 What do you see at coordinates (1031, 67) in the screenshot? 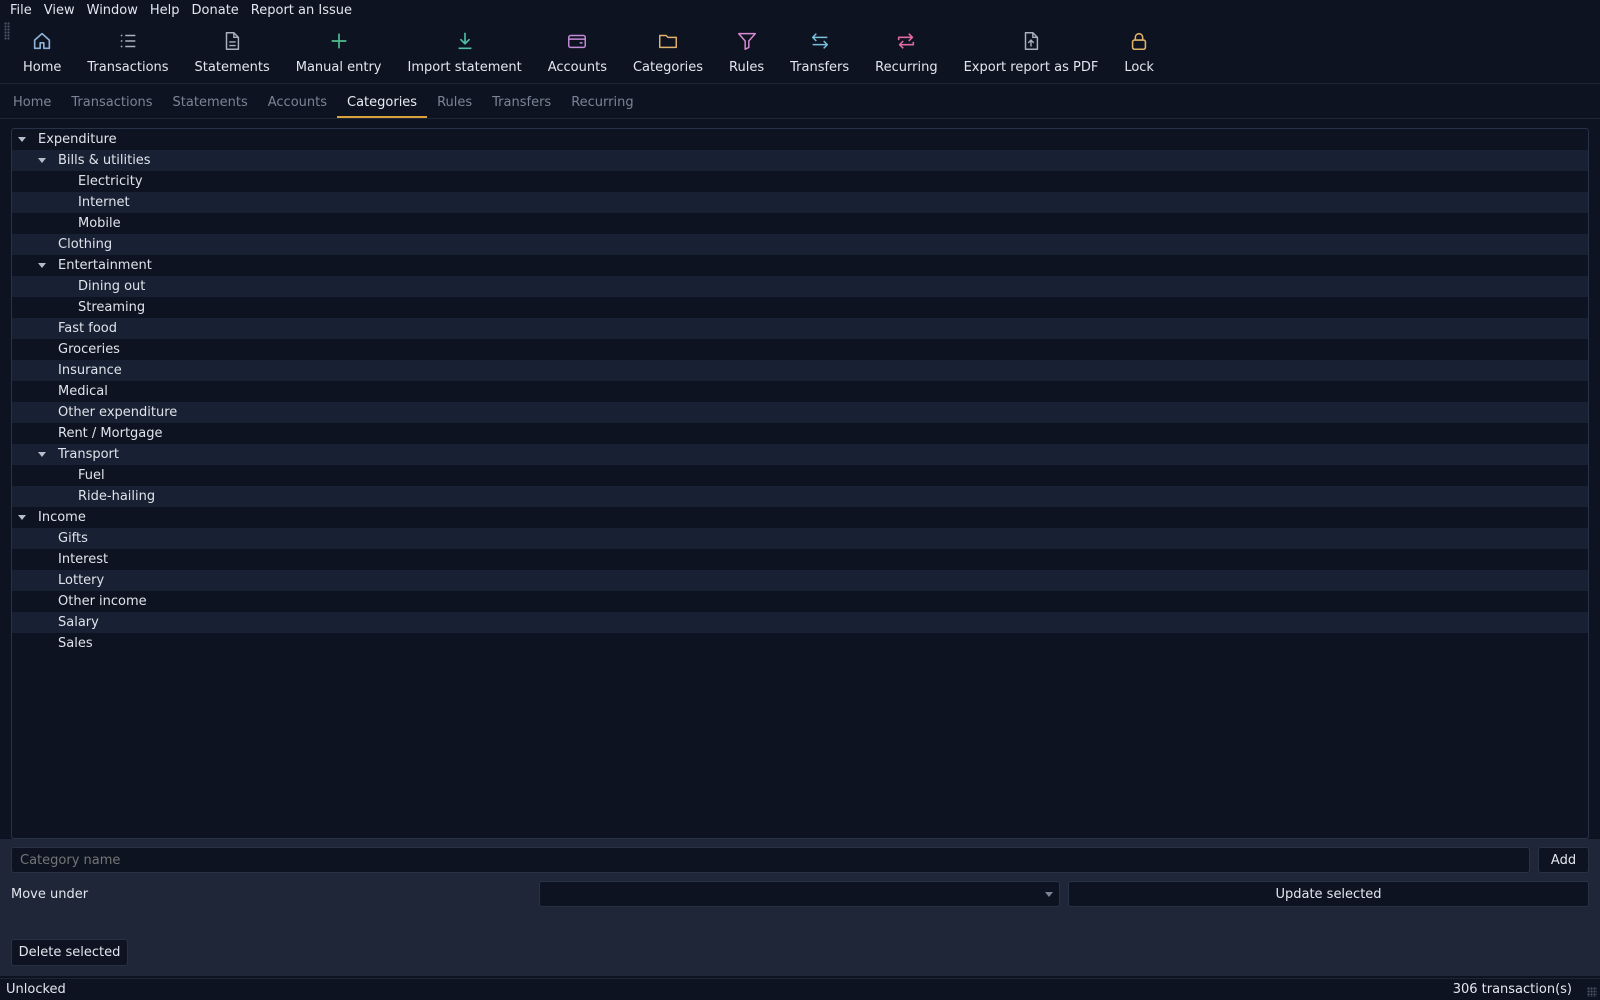
I see `toolbar-button-label: Export report as PDF` at bounding box center [1031, 67].